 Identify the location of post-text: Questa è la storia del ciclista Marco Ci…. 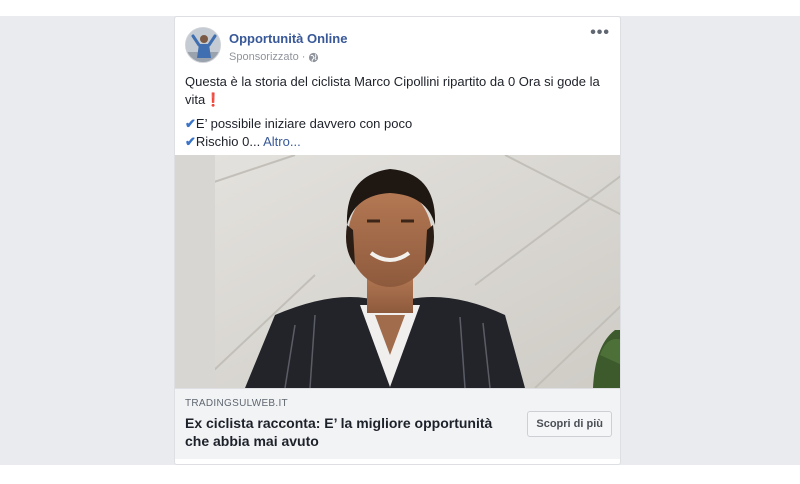
(397, 112).